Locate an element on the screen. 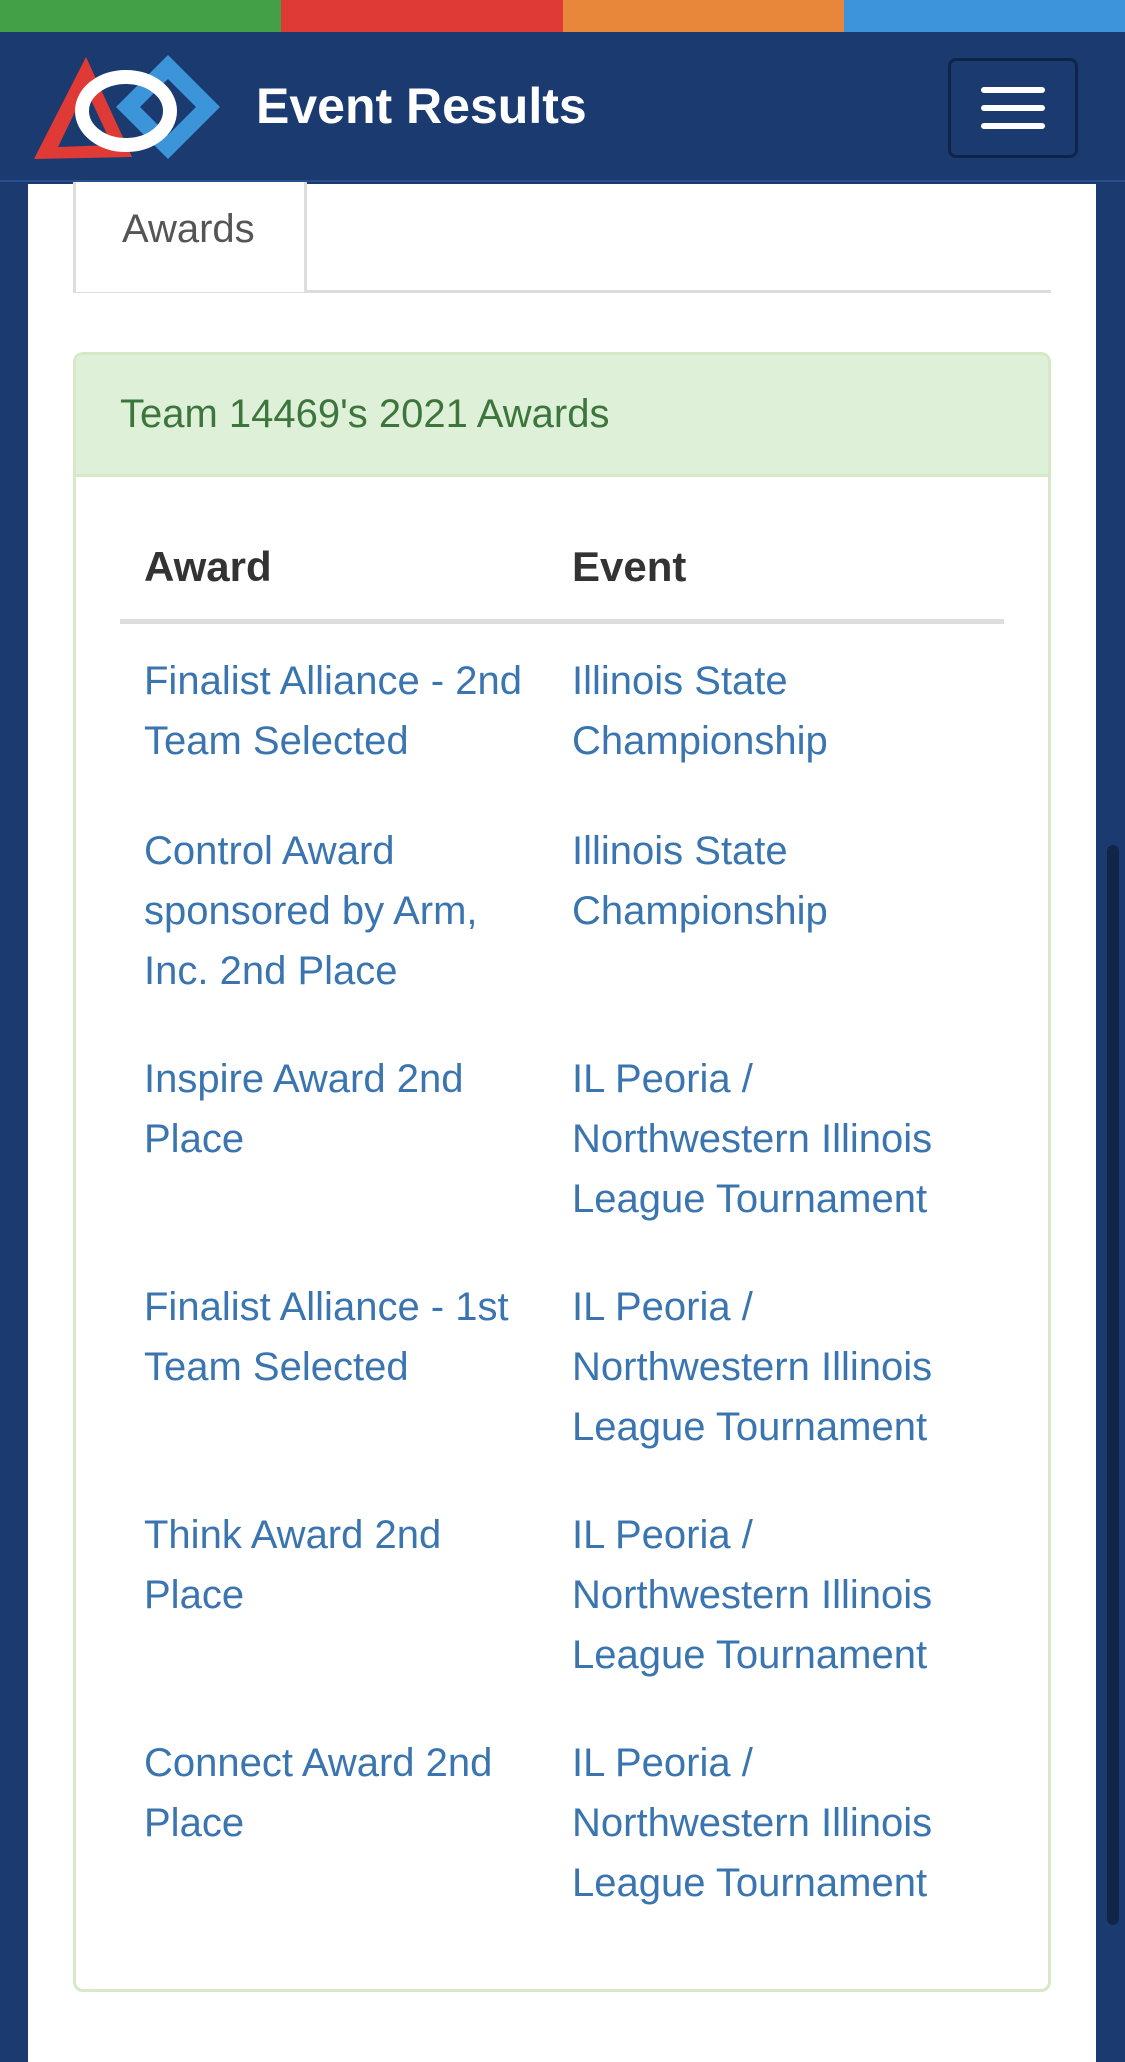 The height and width of the screenshot is (2062, 1125). navbar: Event Results is located at coordinates (562, 107).